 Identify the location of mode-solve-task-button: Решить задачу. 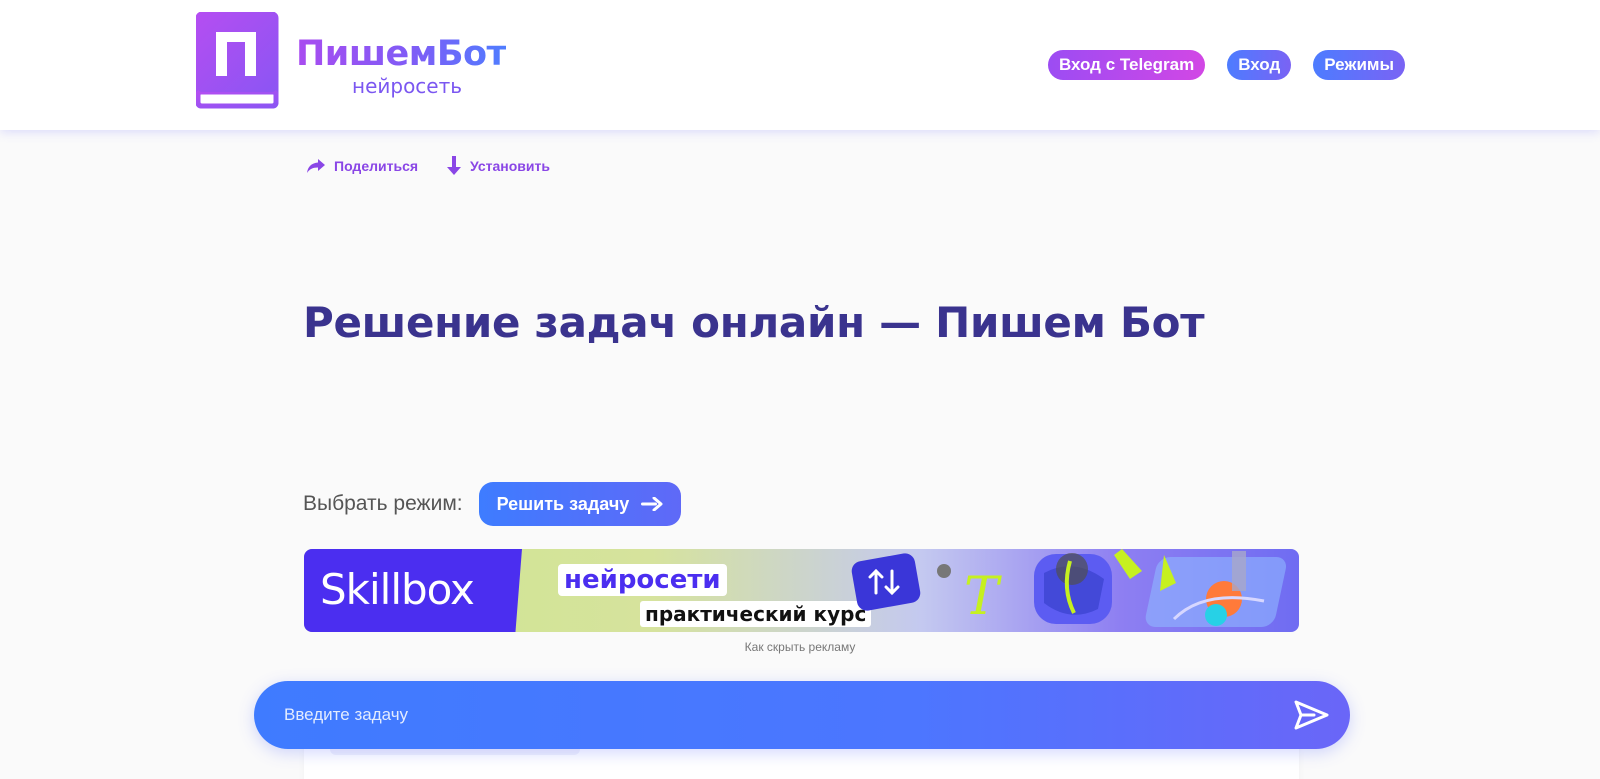
(580, 504).